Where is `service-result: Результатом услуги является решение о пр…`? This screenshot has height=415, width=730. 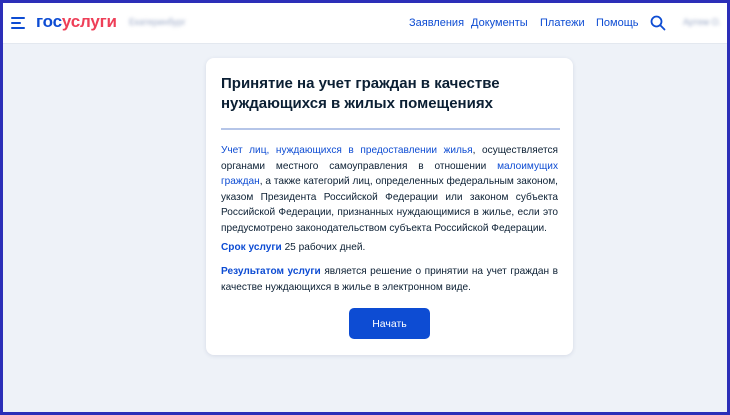
service-result: Результатом услуги является решение о пр… is located at coordinates (389, 279).